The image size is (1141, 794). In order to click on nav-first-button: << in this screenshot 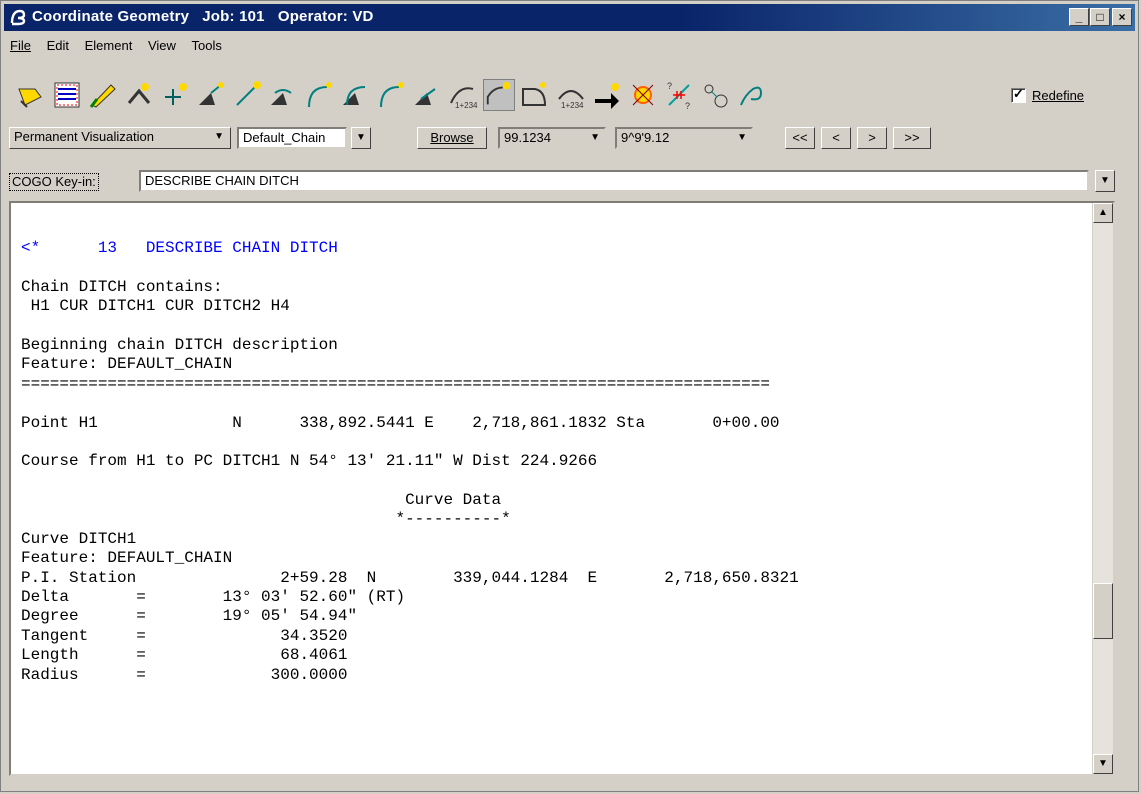, I will do `click(800, 138)`.